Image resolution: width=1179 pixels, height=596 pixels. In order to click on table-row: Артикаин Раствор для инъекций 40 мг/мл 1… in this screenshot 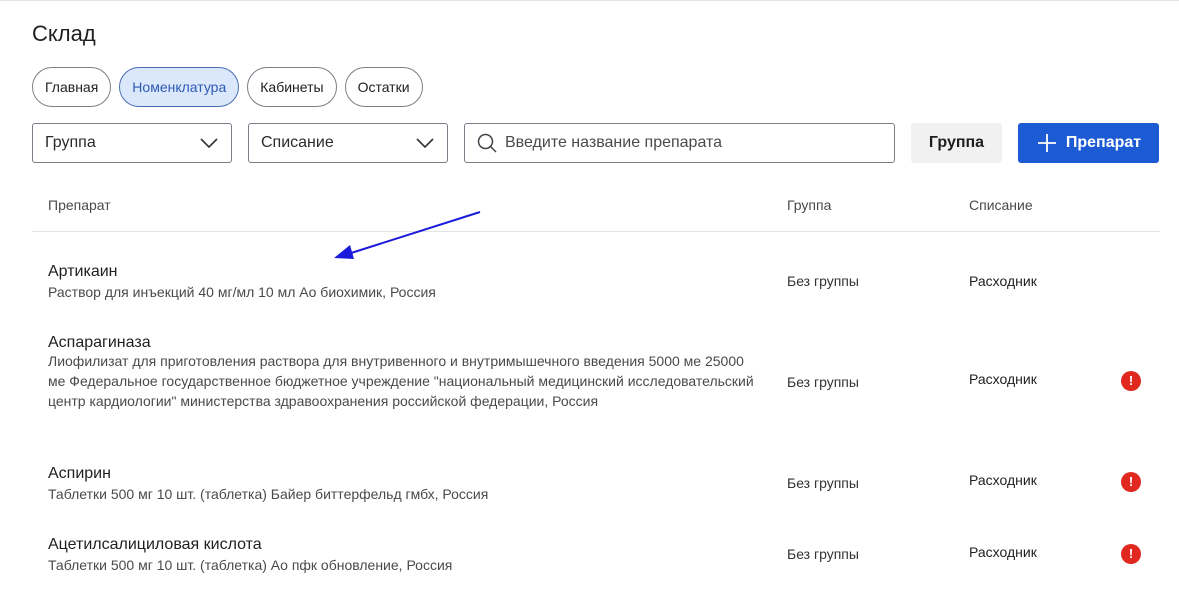, I will do `click(596, 288)`.